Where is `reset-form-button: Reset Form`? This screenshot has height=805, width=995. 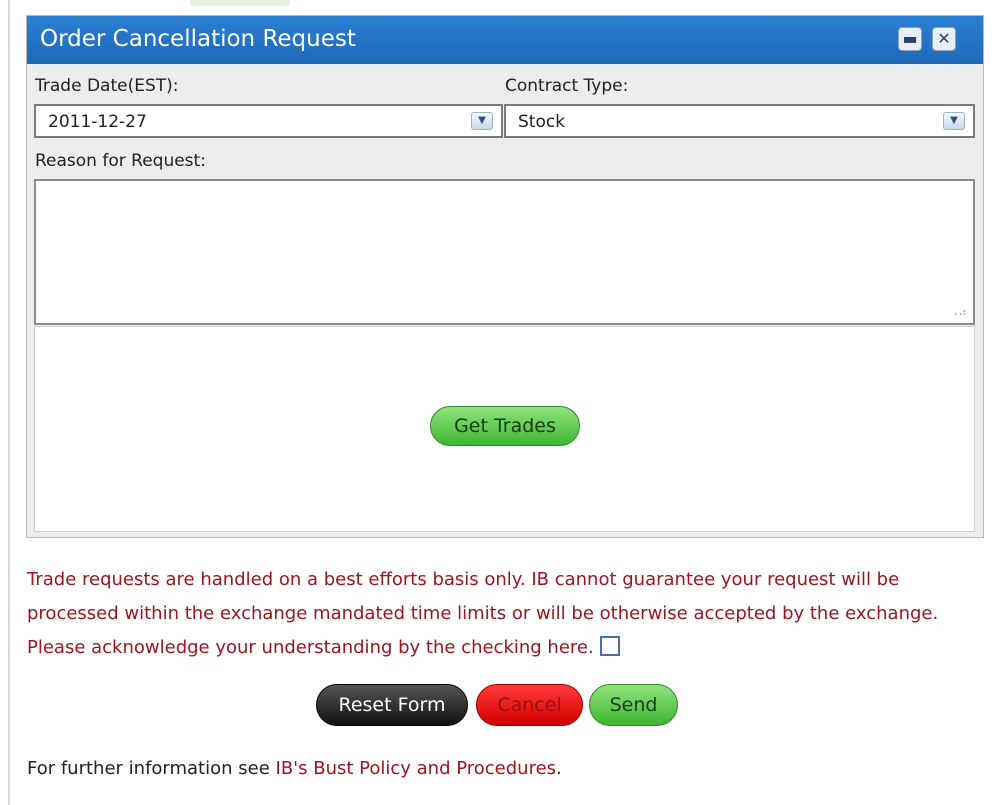 reset-form-button: Reset Form is located at coordinates (392, 705).